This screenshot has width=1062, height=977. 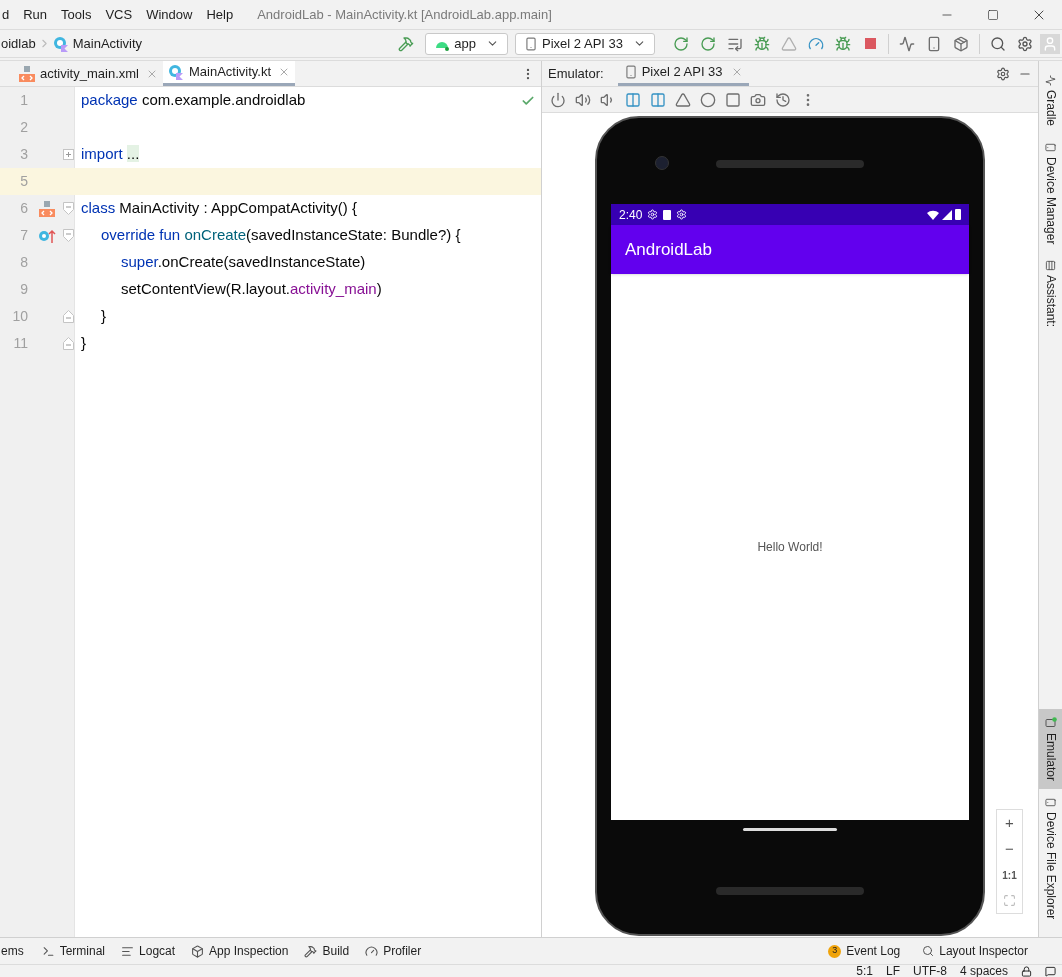 I want to click on fold-expand-icon, so click(x=68, y=154).